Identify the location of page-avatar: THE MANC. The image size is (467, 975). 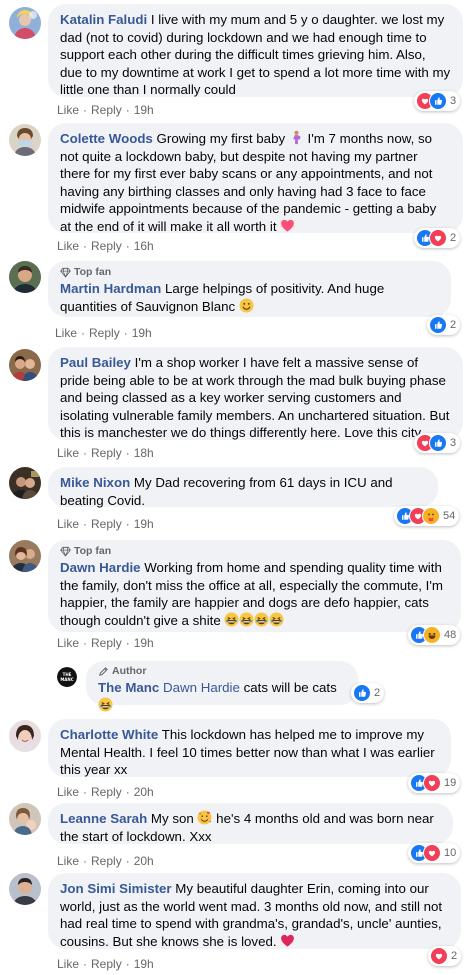
(67, 677).